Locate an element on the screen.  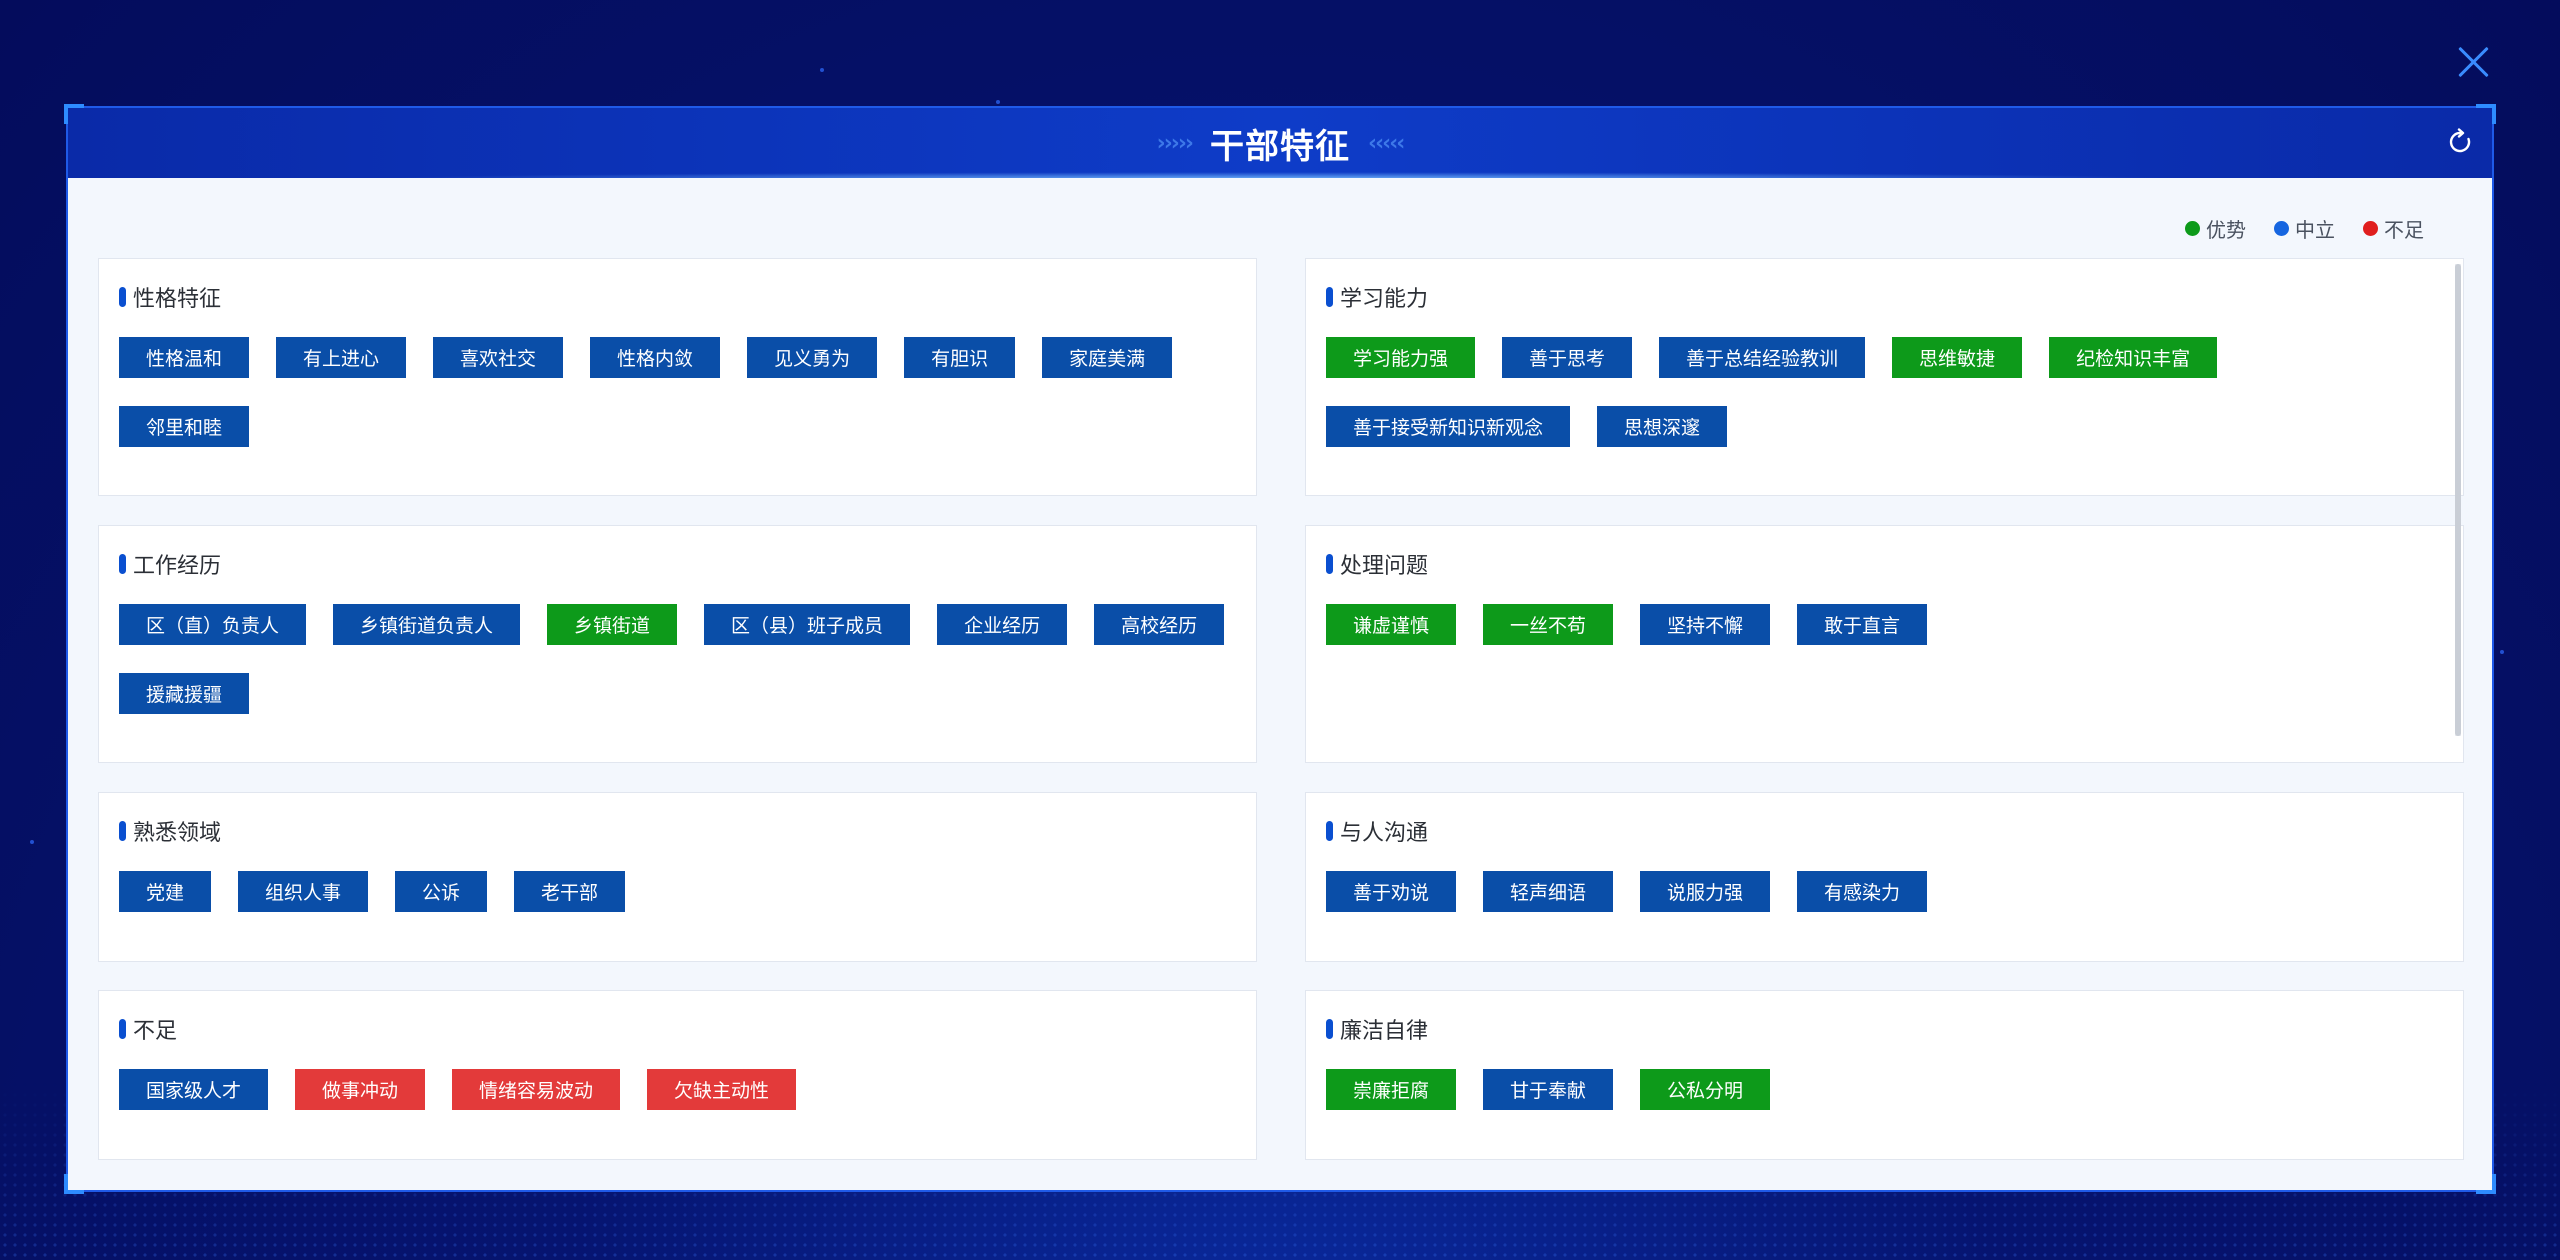
tag: 做事冲动 is located at coordinates (360, 1089).